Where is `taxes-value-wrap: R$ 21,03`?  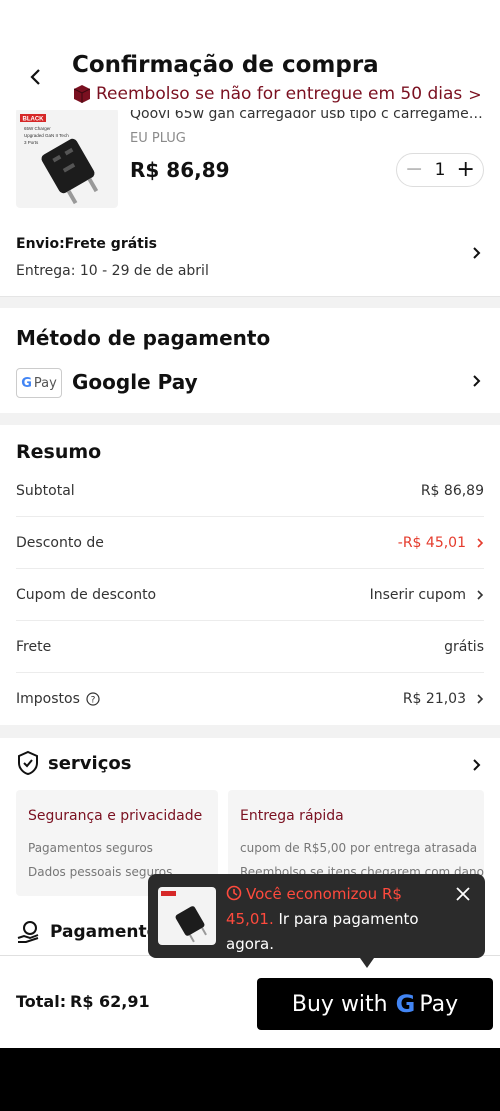
taxes-value-wrap: R$ 21,03 is located at coordinates (443, 699).